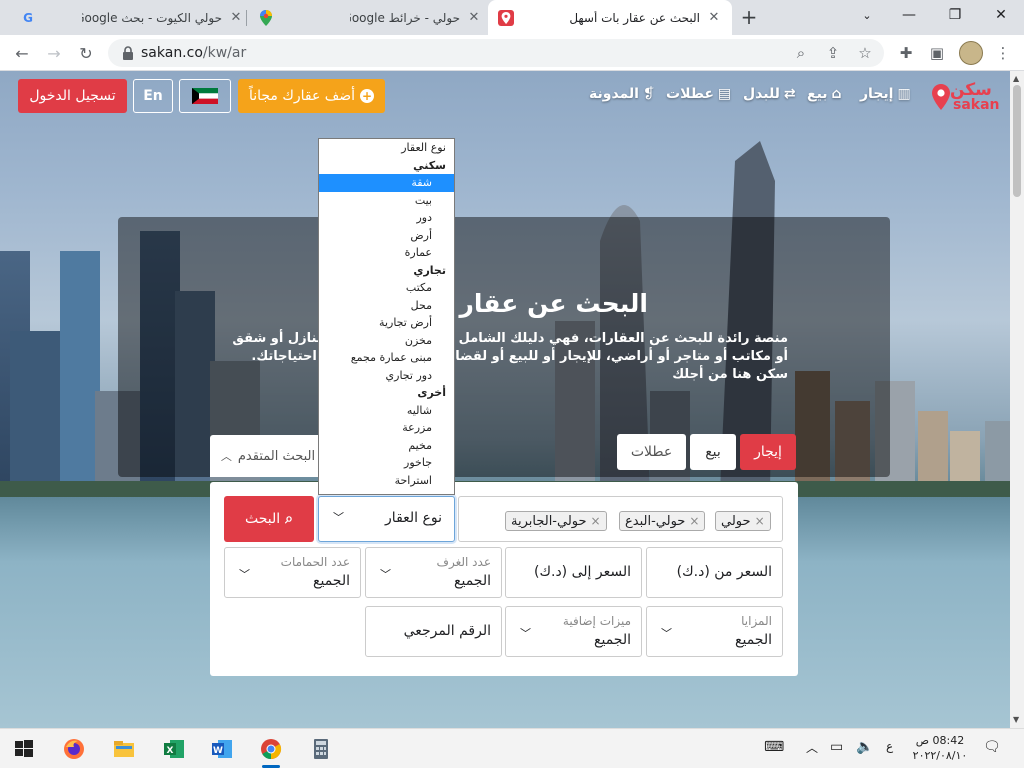  What do you see at coordinates (940, 748) in the screenshot?
I see `clock: 08:42 ص ٢٠٢٢/٠٨/١٠` at bounding box center [940, 748].